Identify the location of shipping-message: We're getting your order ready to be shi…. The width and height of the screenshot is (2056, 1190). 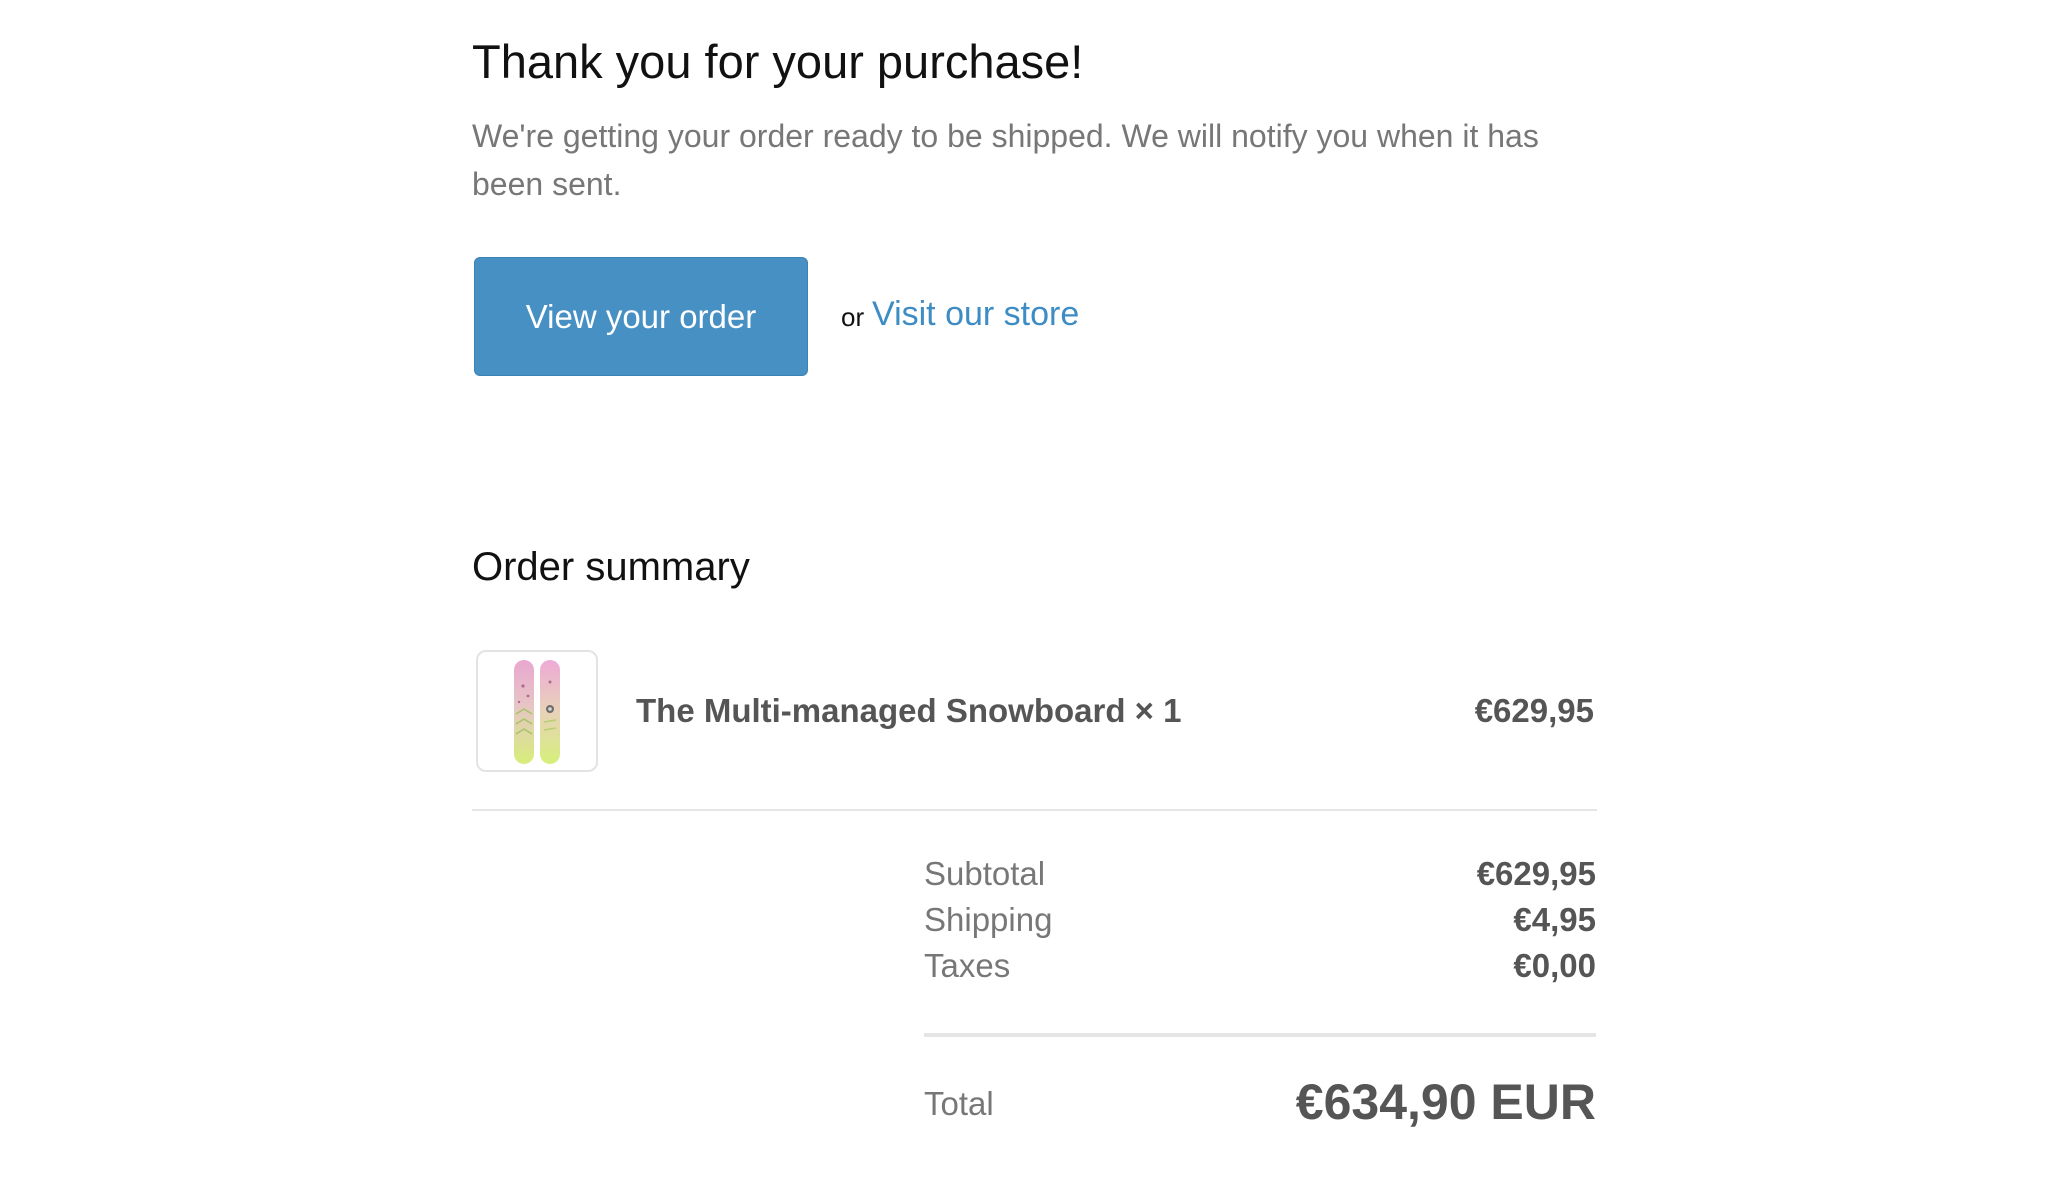
(1005, 160).